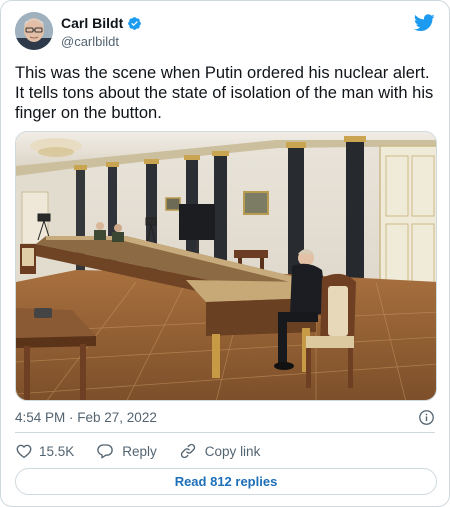 The height and width of the screenshot is (507, 450). Describe the element at coordinates (24, 451) in the screenshot. I see `heart-icon` at that location.